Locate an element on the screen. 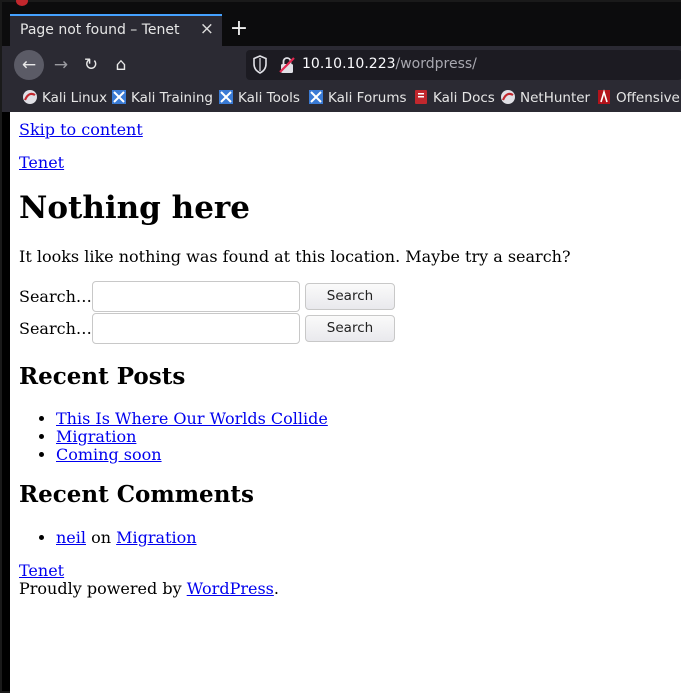  wordpress-link: WordPress is located at coordinates (230, 588).